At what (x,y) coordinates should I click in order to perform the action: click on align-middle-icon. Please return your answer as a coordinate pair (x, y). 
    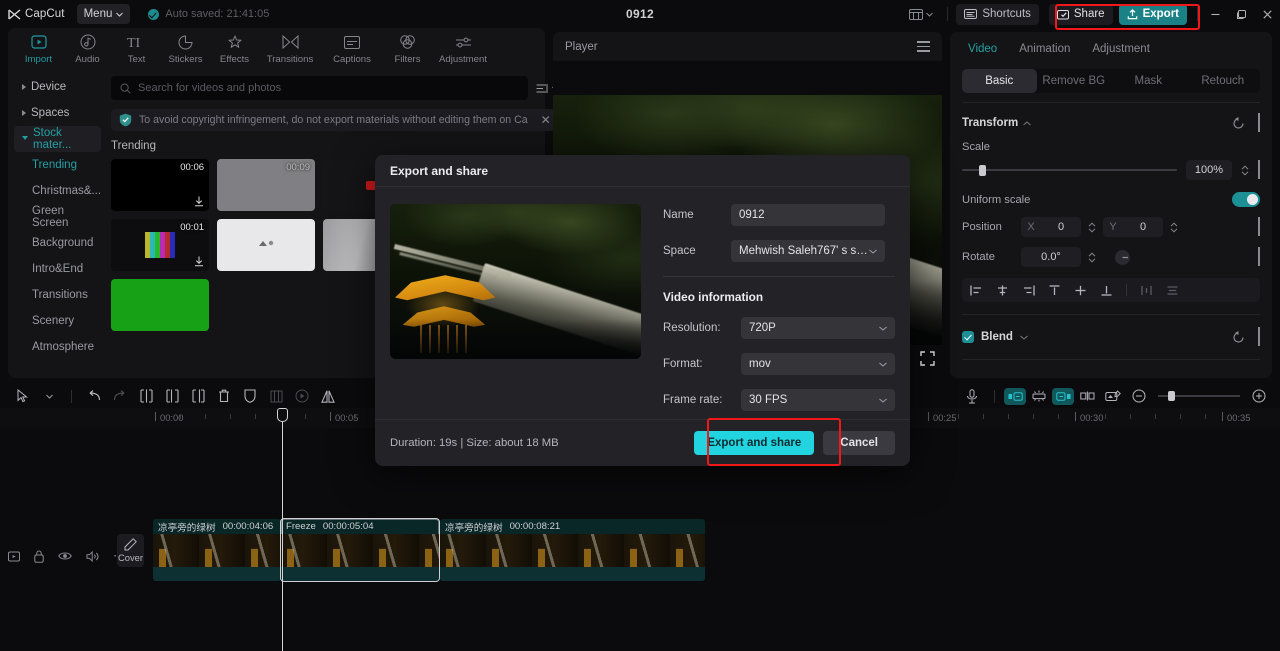
    Looking at the image, I should click on (1080, 290).